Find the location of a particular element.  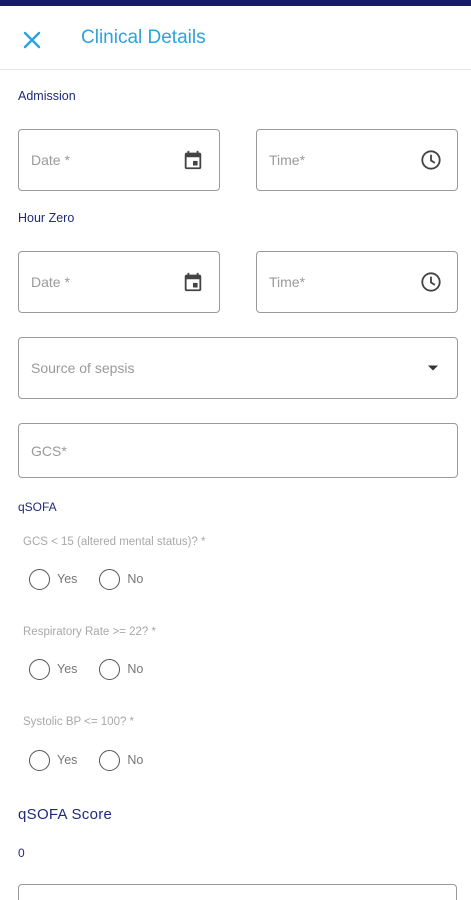

source-of-sepsis-select: Source of sepsis is located at coordinates (238, 368).